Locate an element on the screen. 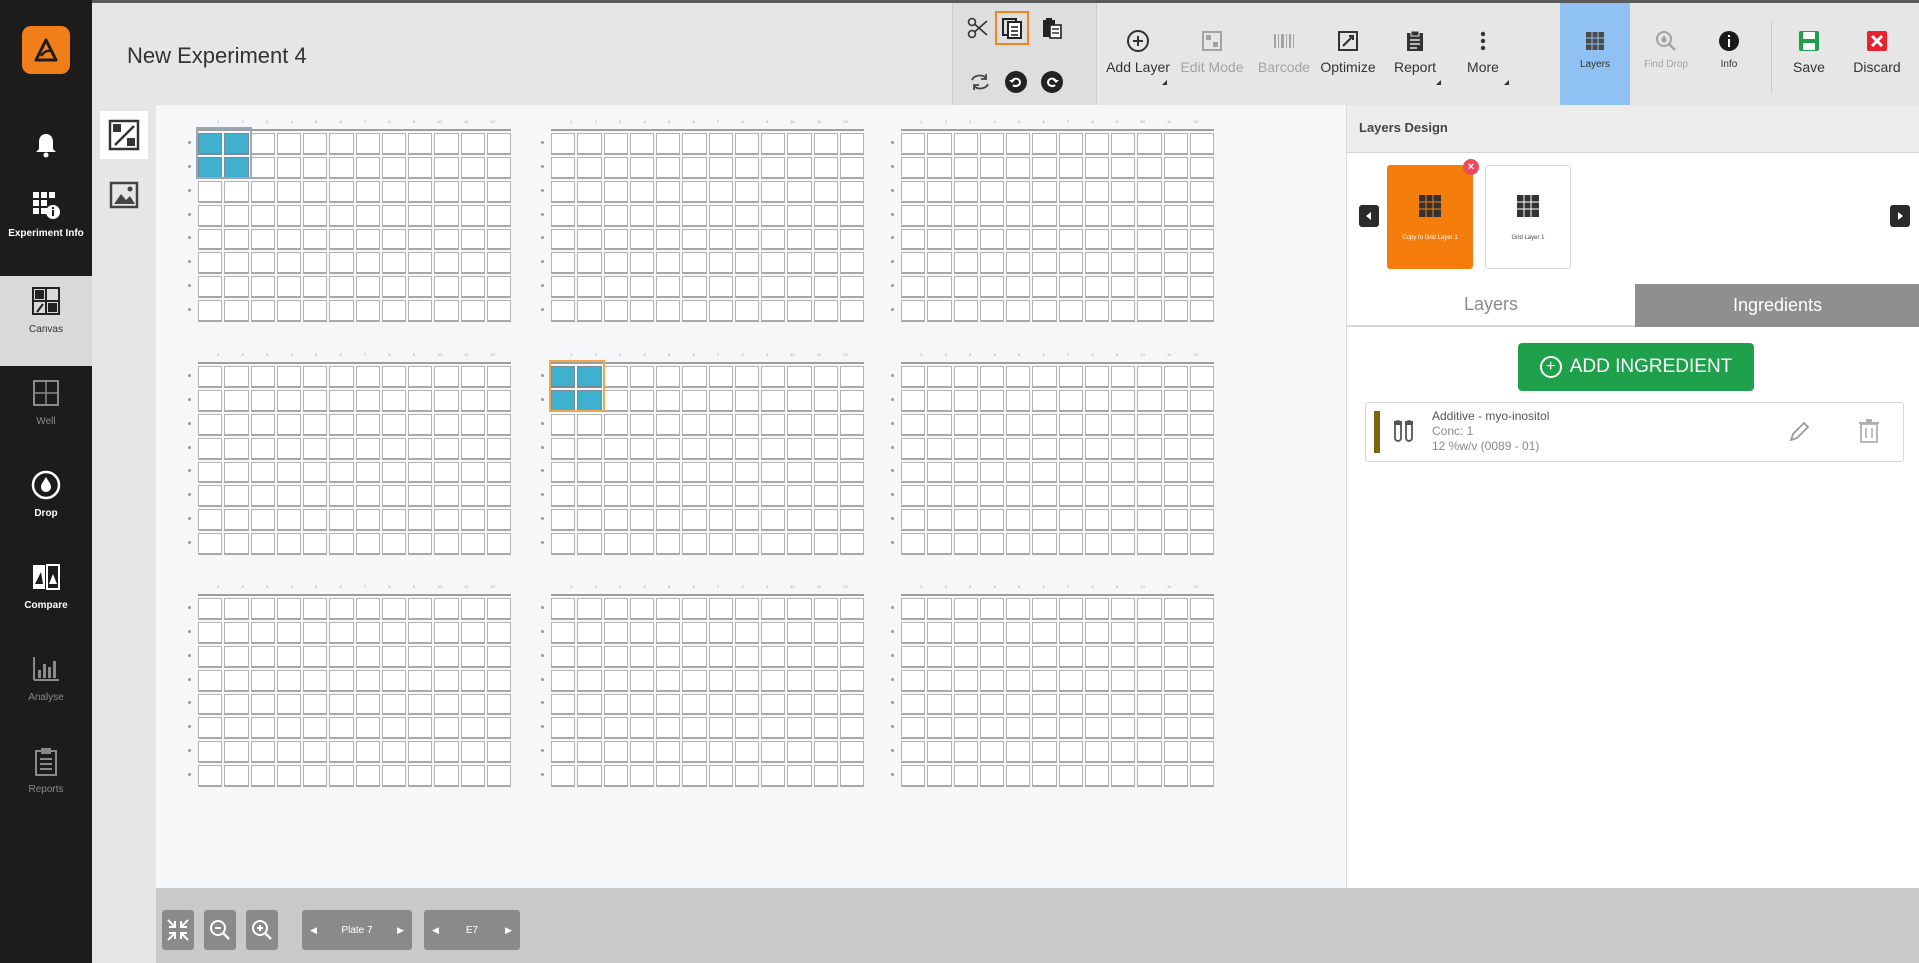 This screenshot has width=1919, height=963. edit-mode-button: Edit Mode is located at coordinates (1212, 54).